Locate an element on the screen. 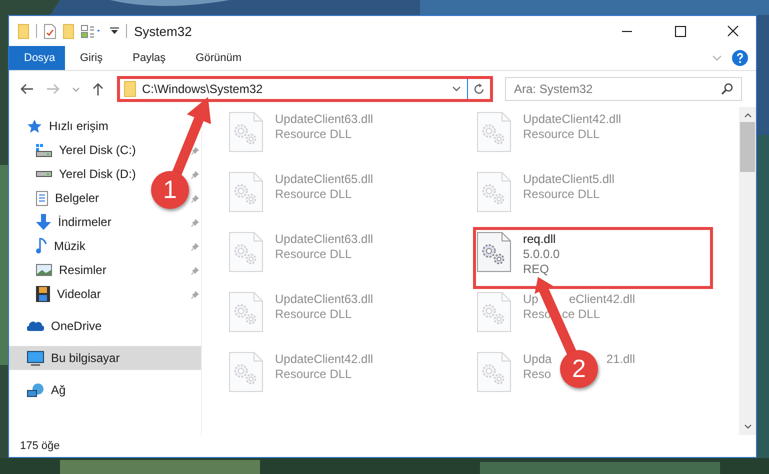 This screenshot has height=474, width=769. file-detail: Reso is located at coordinates (537, 374).